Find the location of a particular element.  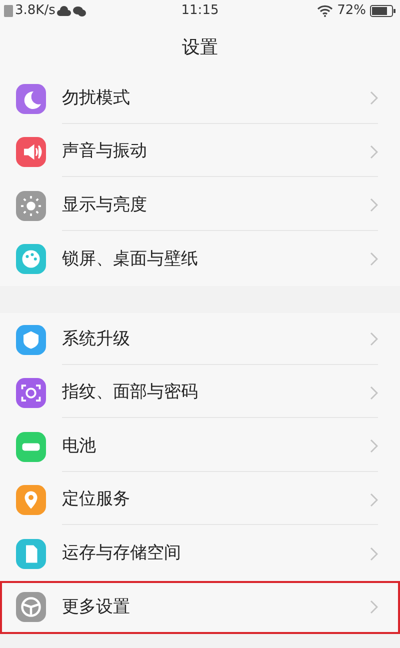

settings-row: 电池 is located at coordinates (200, 447).